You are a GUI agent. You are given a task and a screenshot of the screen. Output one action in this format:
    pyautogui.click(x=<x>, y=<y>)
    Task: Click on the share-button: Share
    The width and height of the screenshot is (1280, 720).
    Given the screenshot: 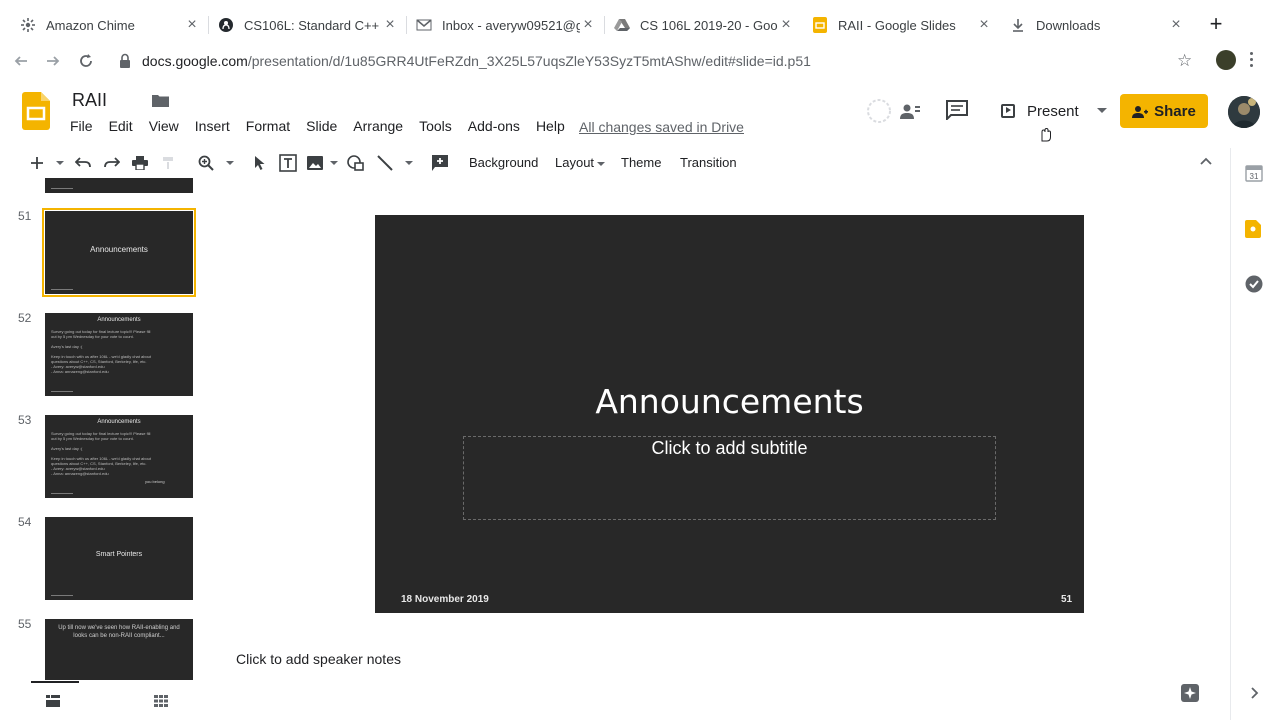 What is the action you would take?
    pyautogui.click(x=1164, y=111)
    